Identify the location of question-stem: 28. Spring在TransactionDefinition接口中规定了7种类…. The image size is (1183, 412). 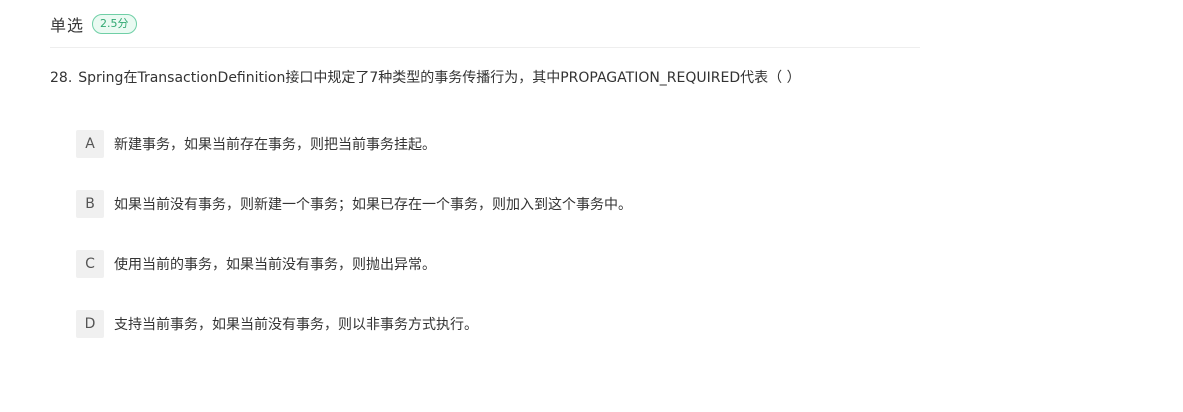
(425, 77).